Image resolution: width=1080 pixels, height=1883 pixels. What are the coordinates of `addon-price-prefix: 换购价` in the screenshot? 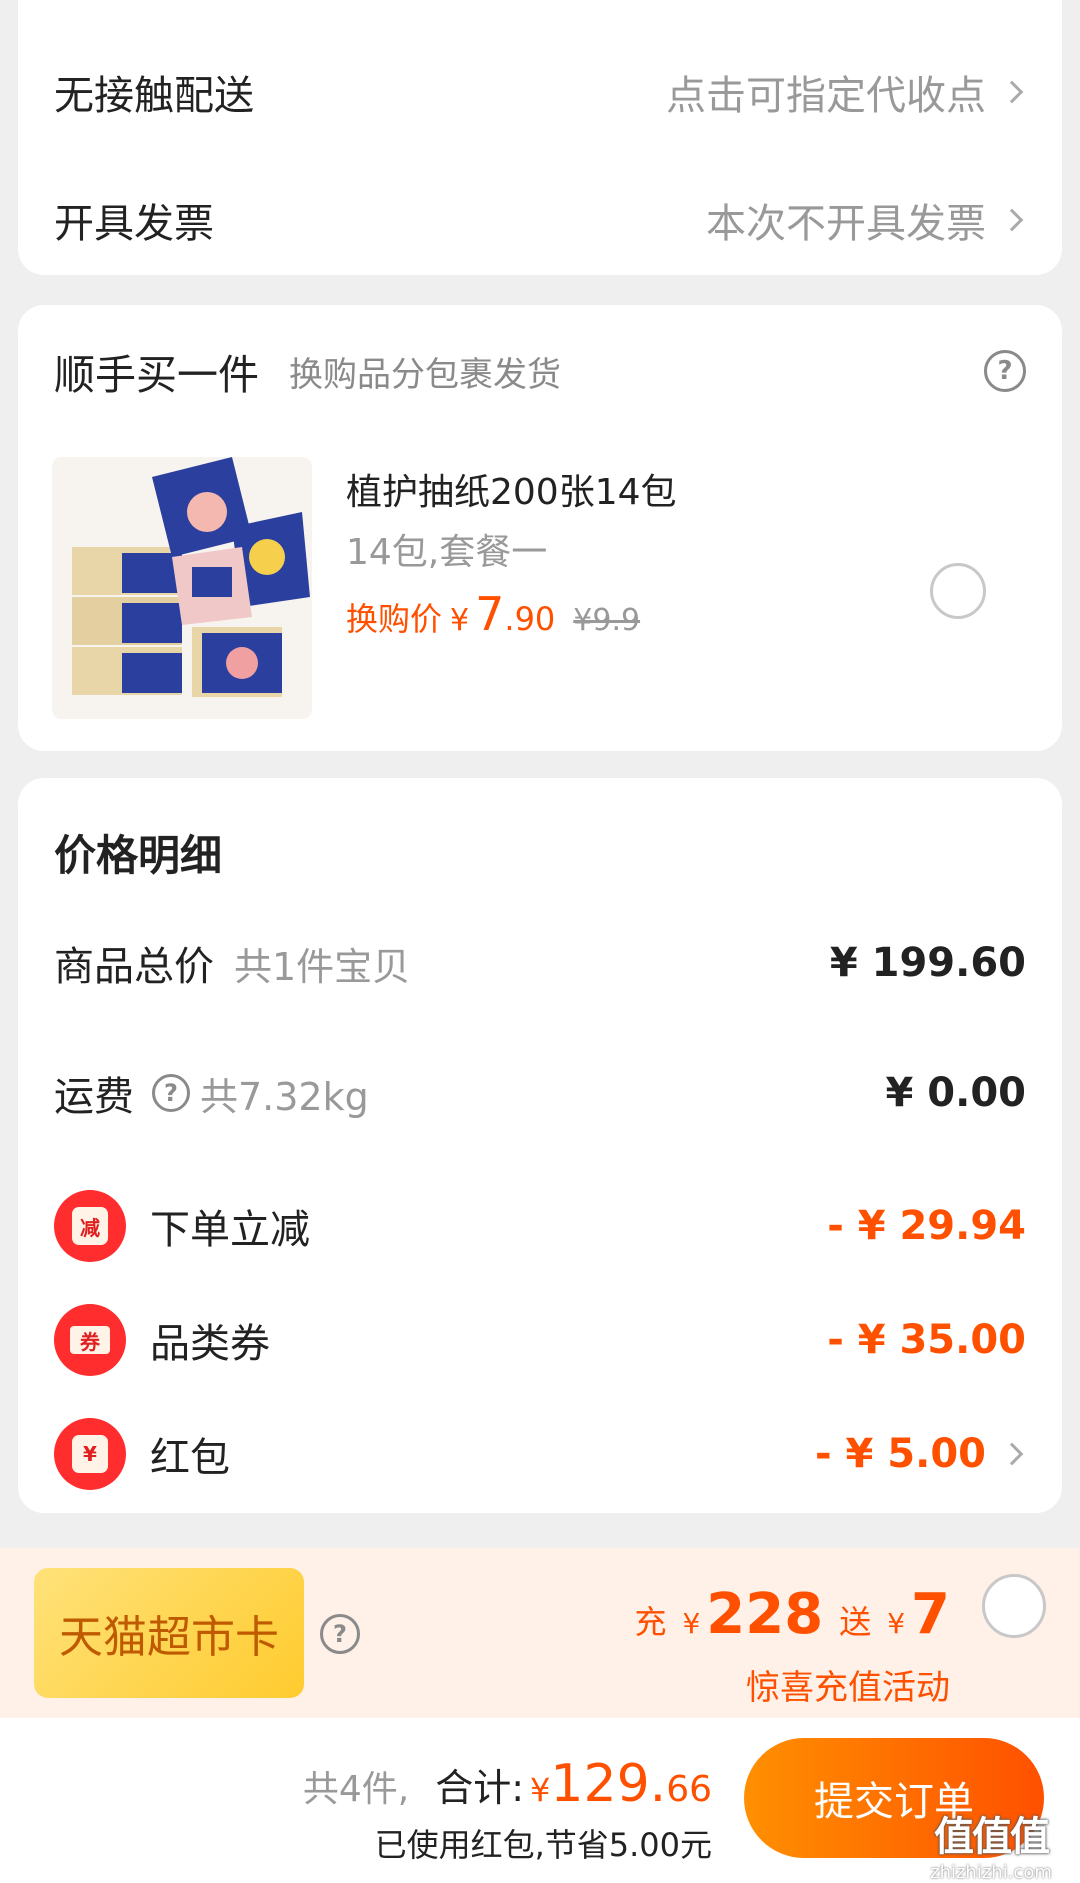 It's located at (394, 619).